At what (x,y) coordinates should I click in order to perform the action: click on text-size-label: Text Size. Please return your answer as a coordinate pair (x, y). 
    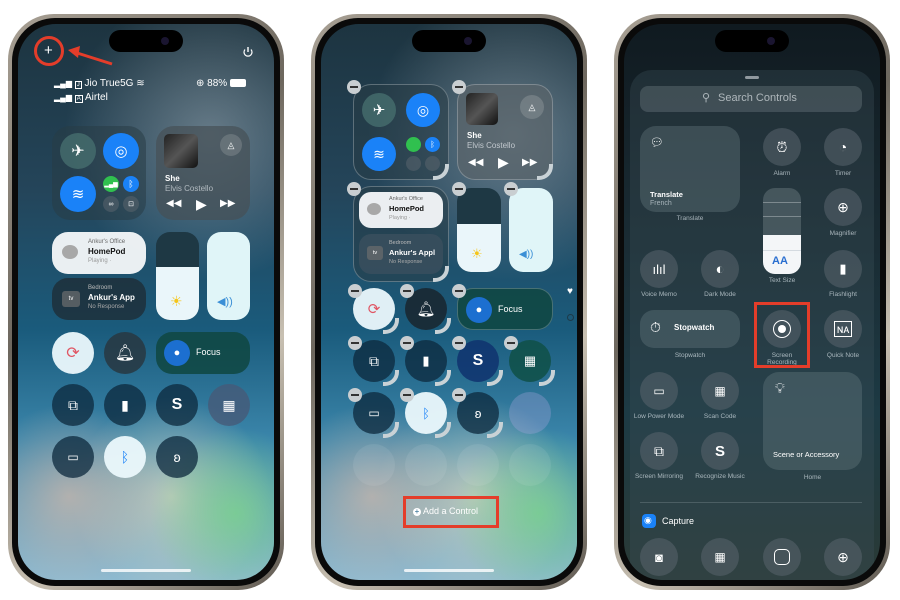
    Looking at the image, I should click on (782, 280).